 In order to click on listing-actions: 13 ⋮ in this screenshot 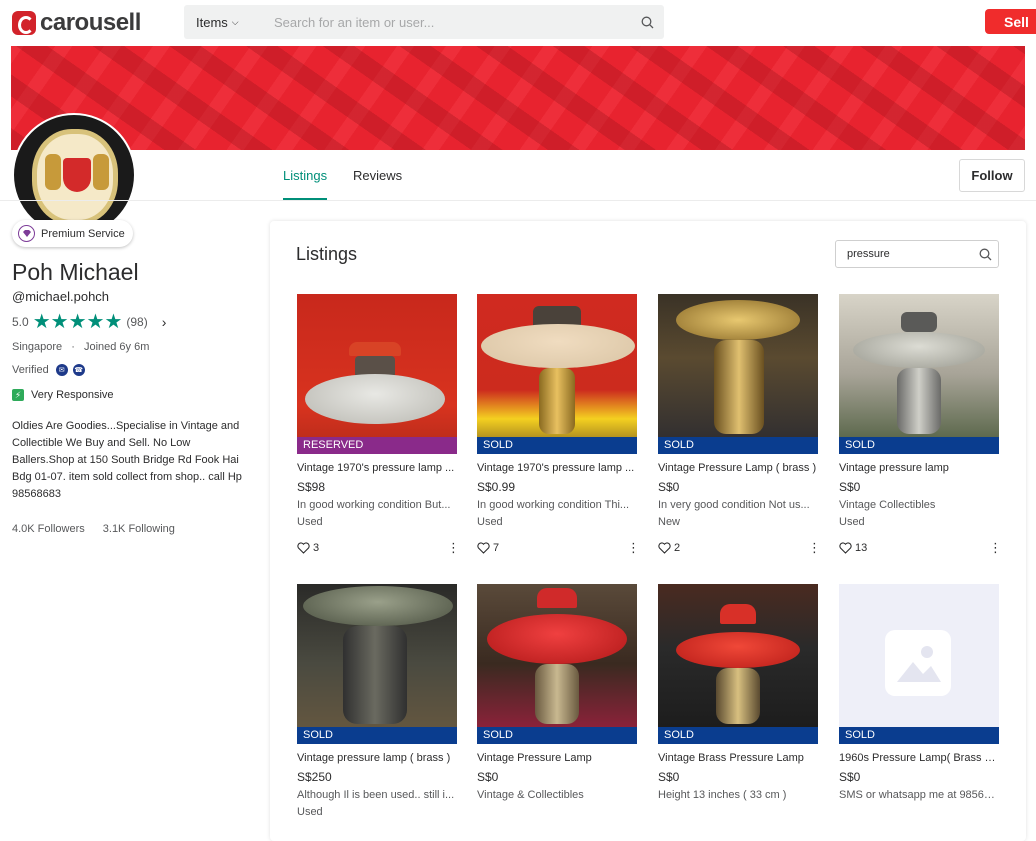, I will do `click(920, 548)`.